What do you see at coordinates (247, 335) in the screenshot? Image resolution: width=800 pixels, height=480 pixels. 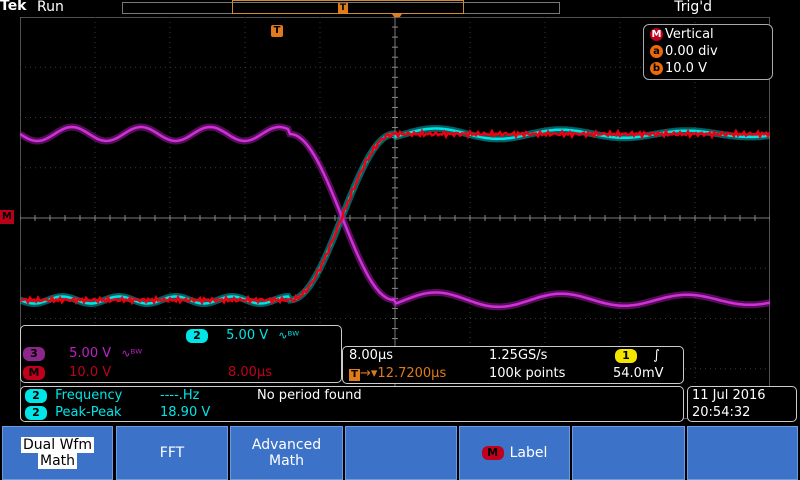 I see `ch2-scale: 5.00 V` at bounding box center [247, 335].